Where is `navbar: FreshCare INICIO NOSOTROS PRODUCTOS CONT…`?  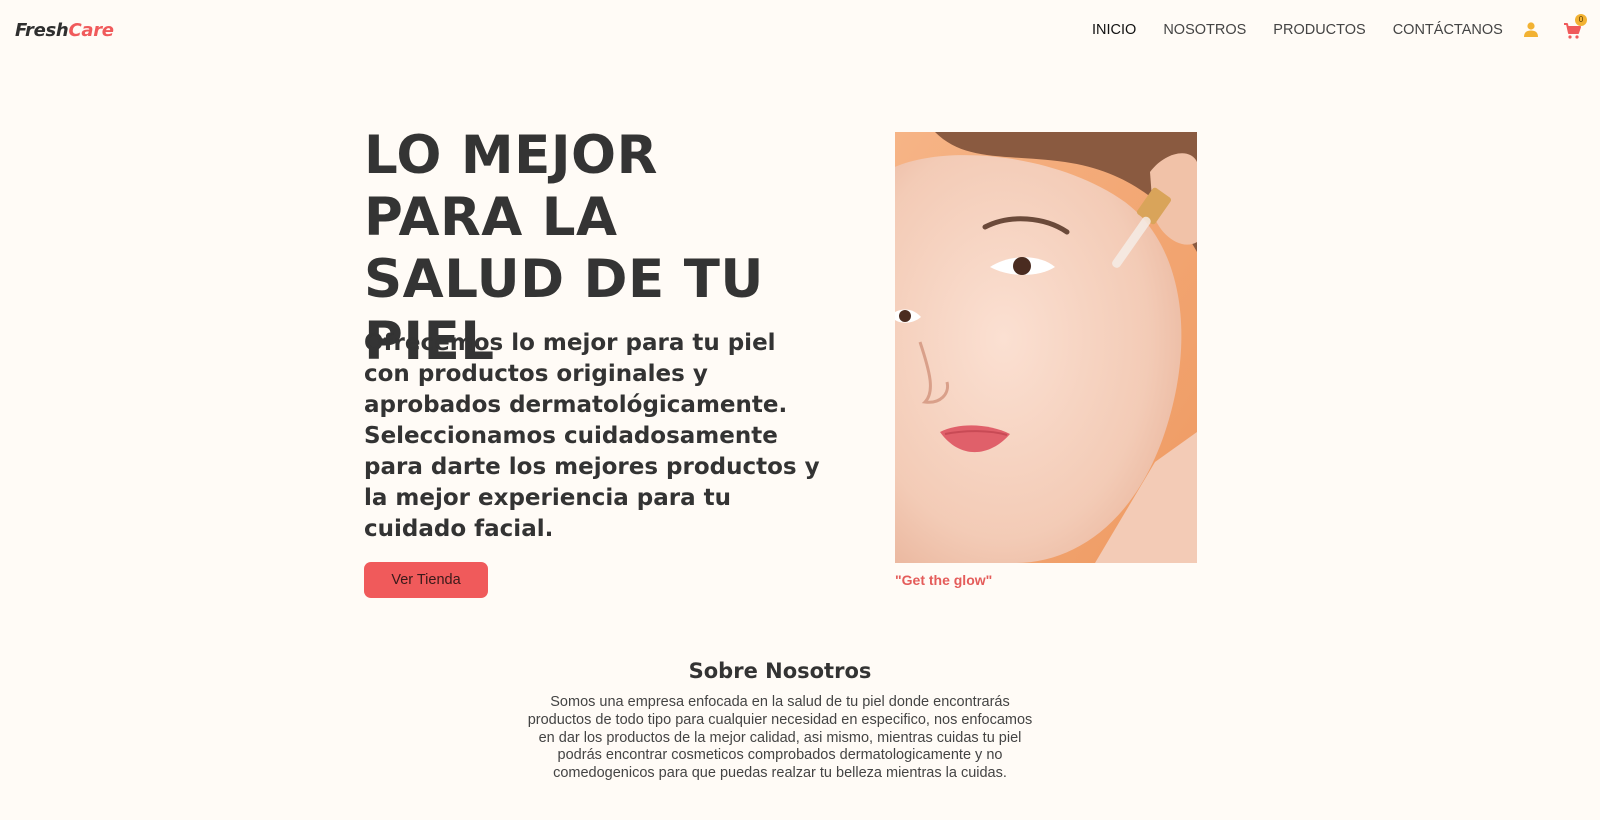
navbar: FreshCare INICIO NOSOTROS PRODUCTOS CONT… is located at coordinates (800, 31).